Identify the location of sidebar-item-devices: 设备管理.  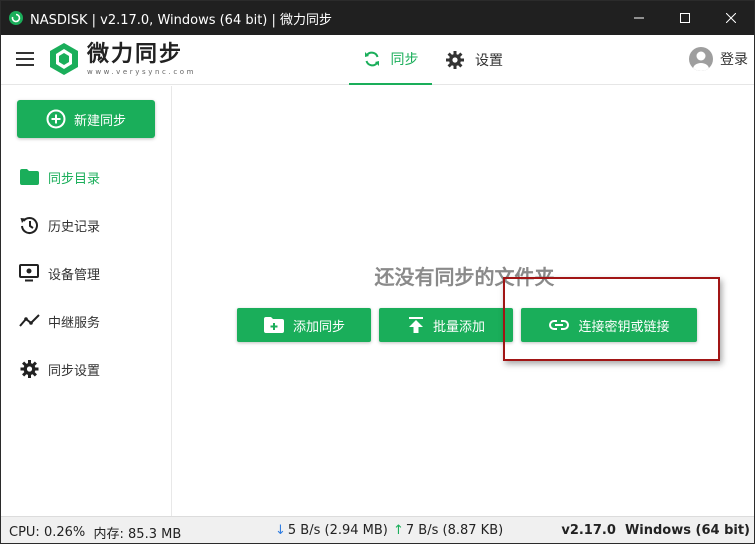
(59, 273).